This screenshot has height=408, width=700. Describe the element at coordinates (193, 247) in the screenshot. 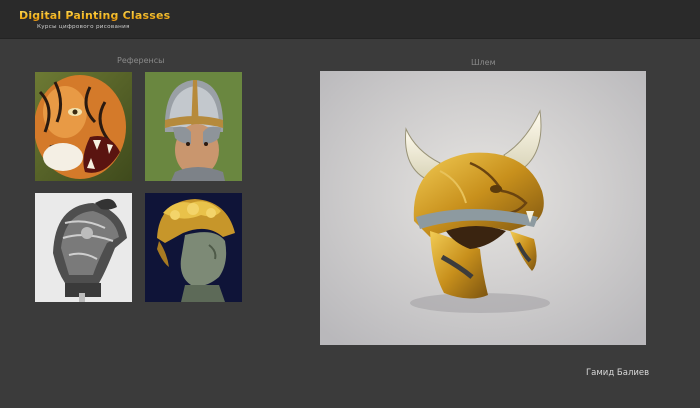

I see `reference-gold-helmet-image` at that location.